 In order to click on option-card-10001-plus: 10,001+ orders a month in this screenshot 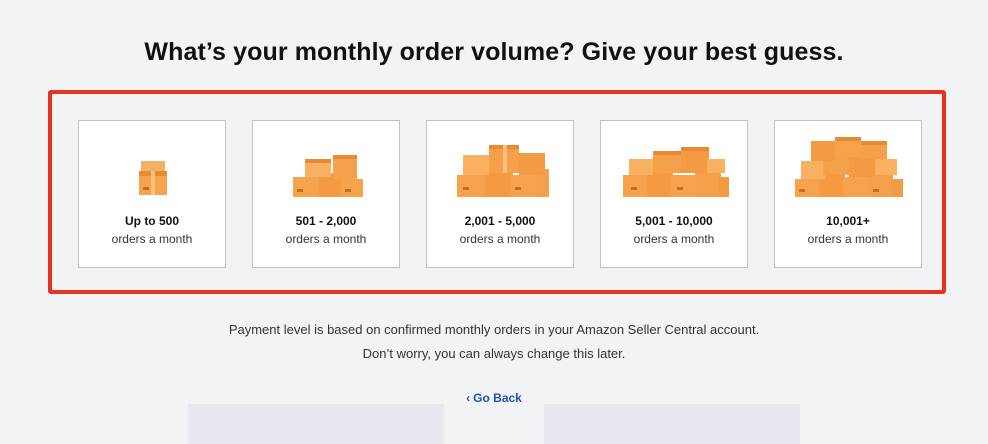, I will do `click(848, 194)`.